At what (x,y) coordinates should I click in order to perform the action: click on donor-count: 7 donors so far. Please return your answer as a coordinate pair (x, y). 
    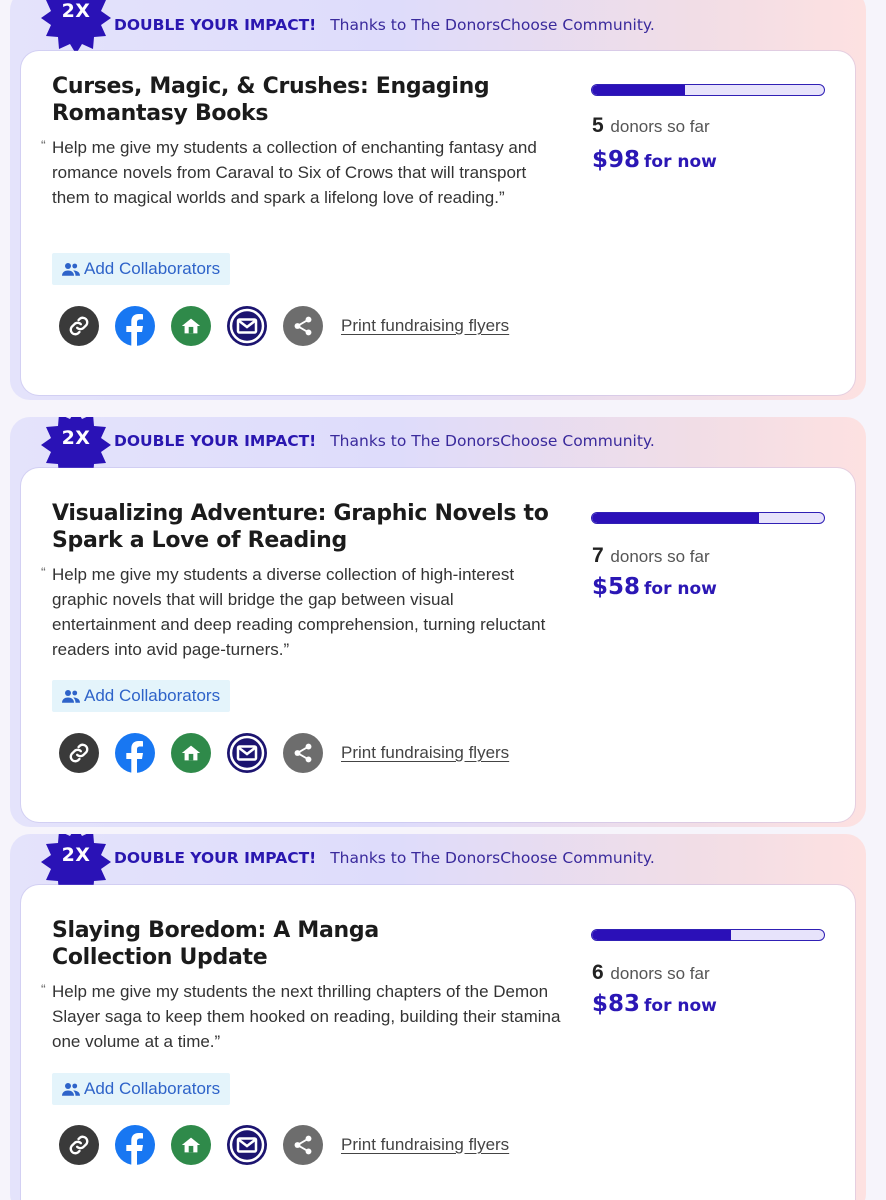
    Looking at the image, I should click on (651, 556).